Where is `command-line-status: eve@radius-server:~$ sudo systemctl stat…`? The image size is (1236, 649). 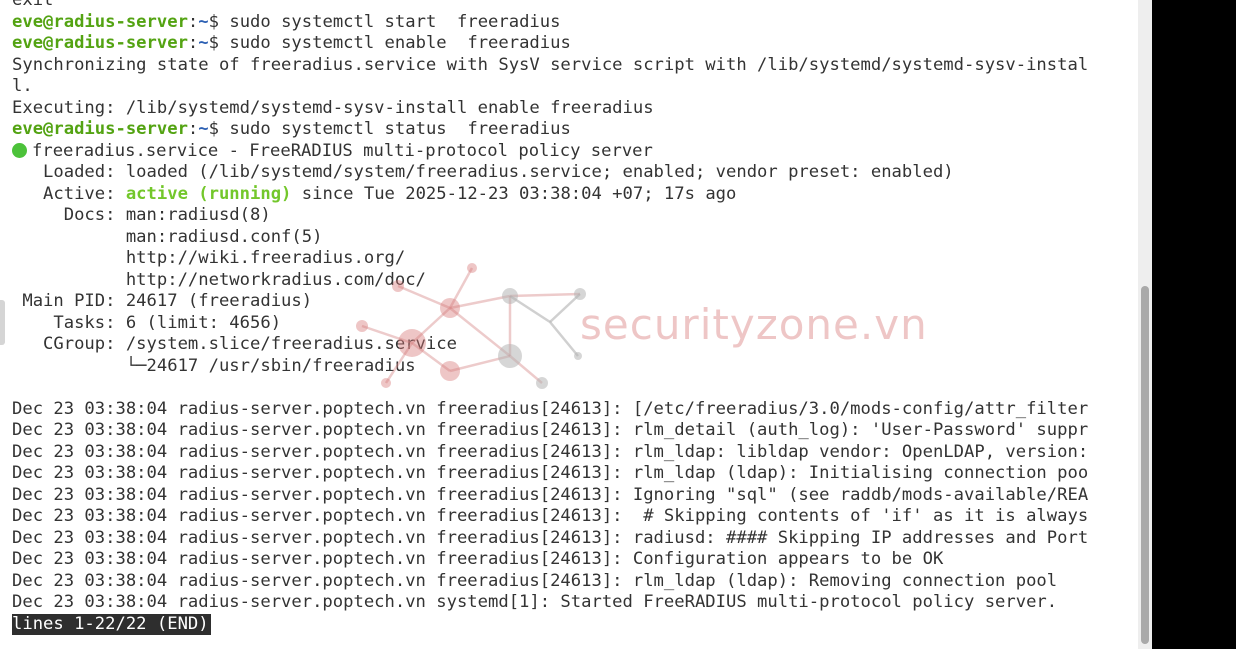 command-line-status: eve@radius-server:~$ sudo systemctl stat… is located at coordinates (574, 130).